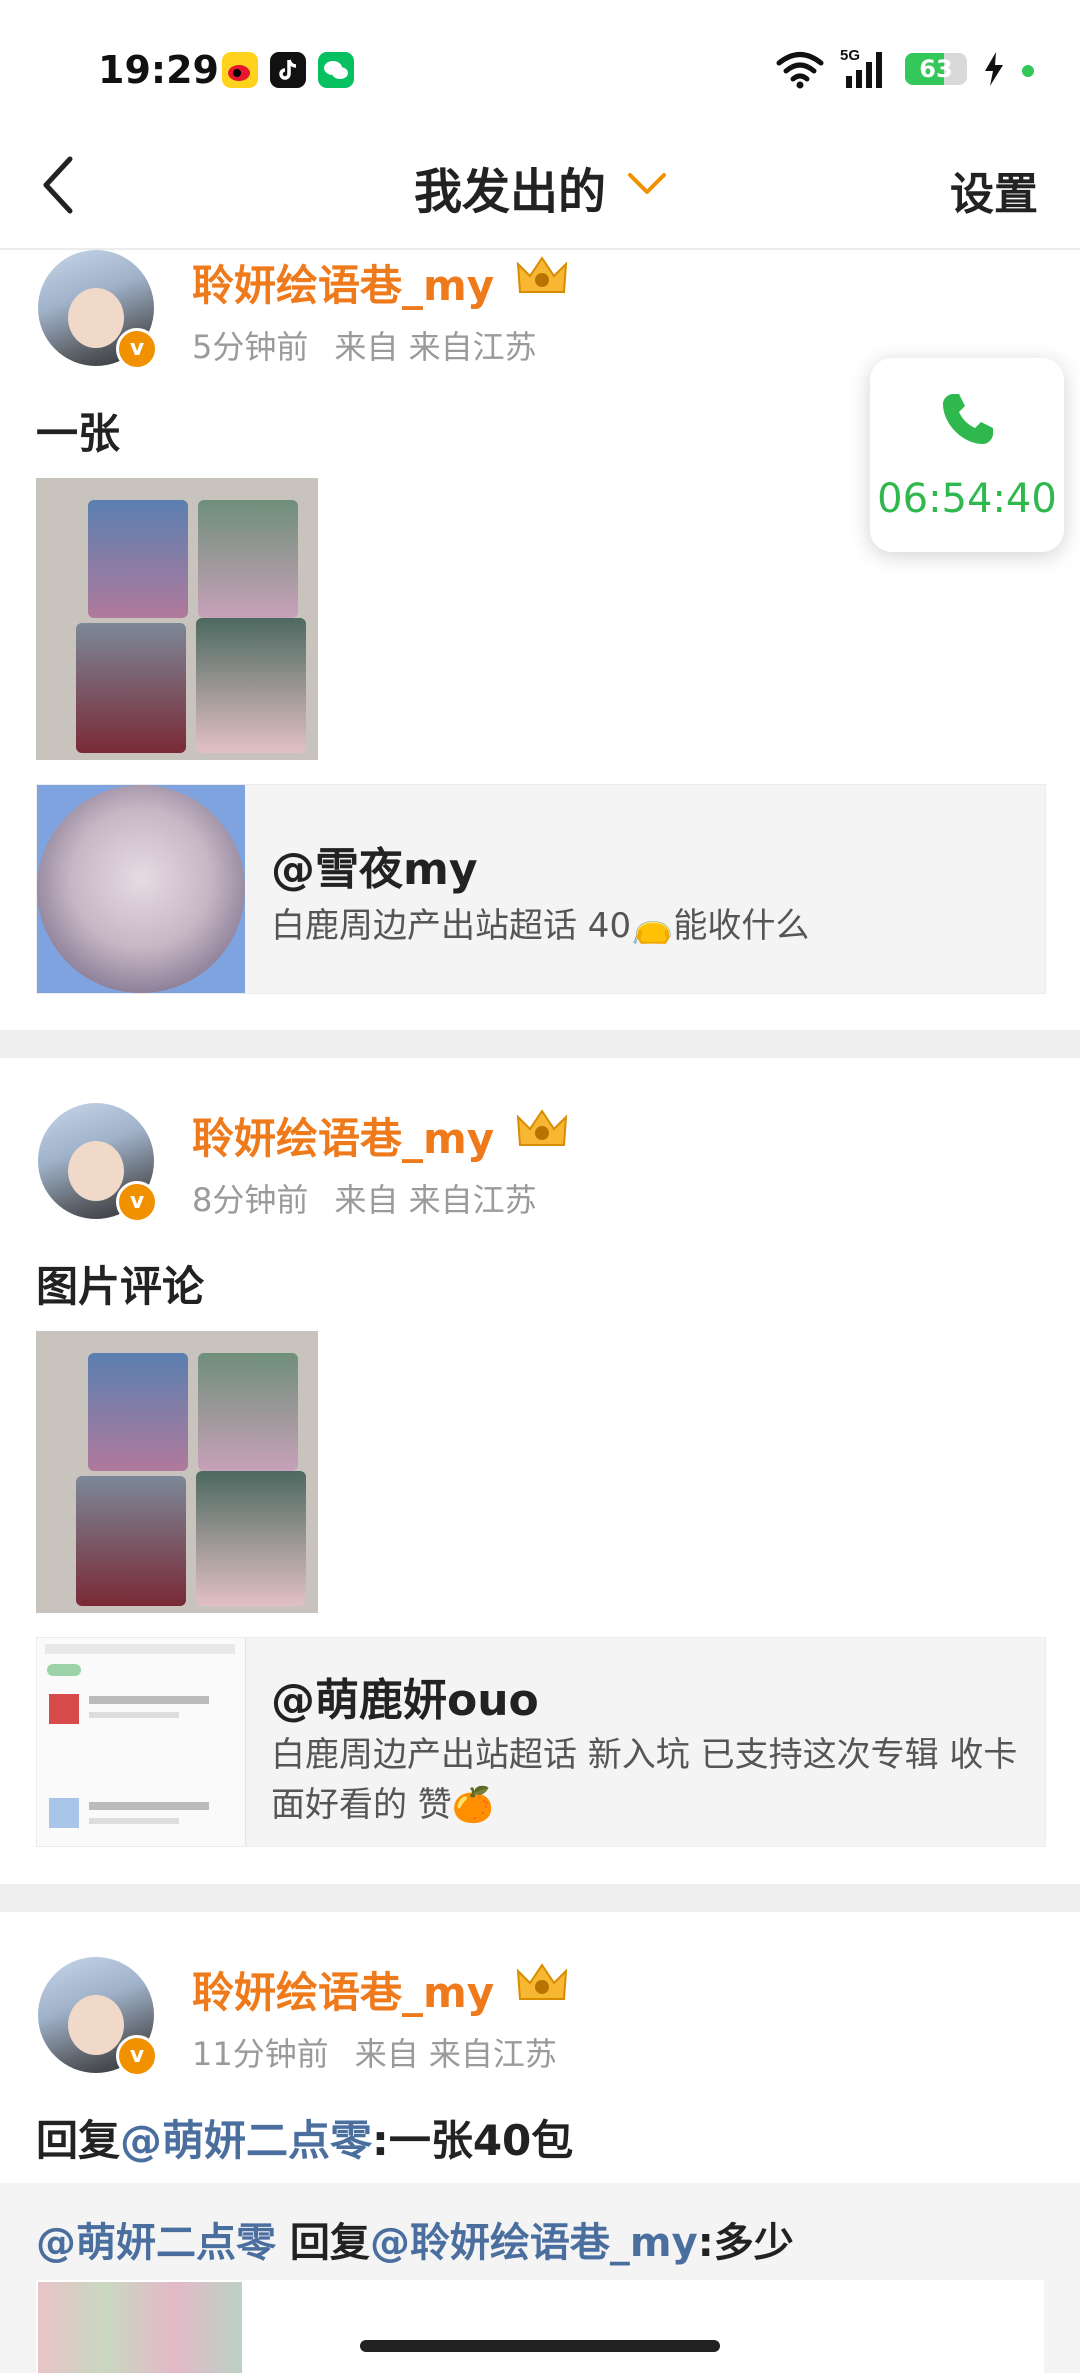  What do you see at coordinates (158, 70) in the screenshot?
I see `status-time: 19:29` at bounding box center [158, 70].